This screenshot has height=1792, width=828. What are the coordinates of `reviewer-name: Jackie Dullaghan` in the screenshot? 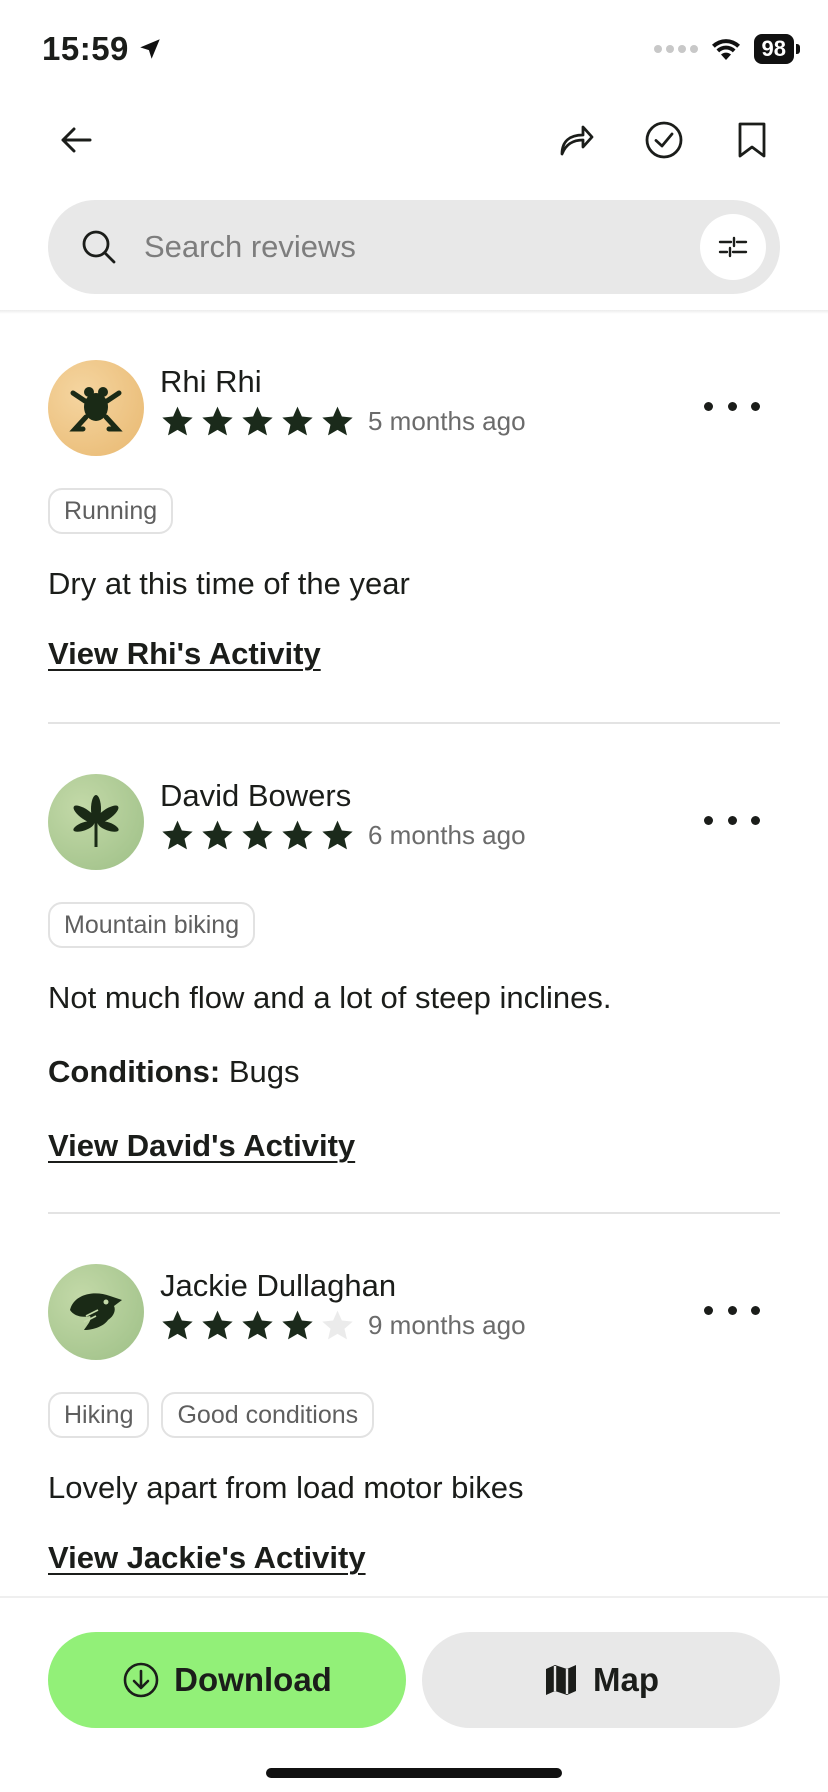 It's located at (278, 1286).